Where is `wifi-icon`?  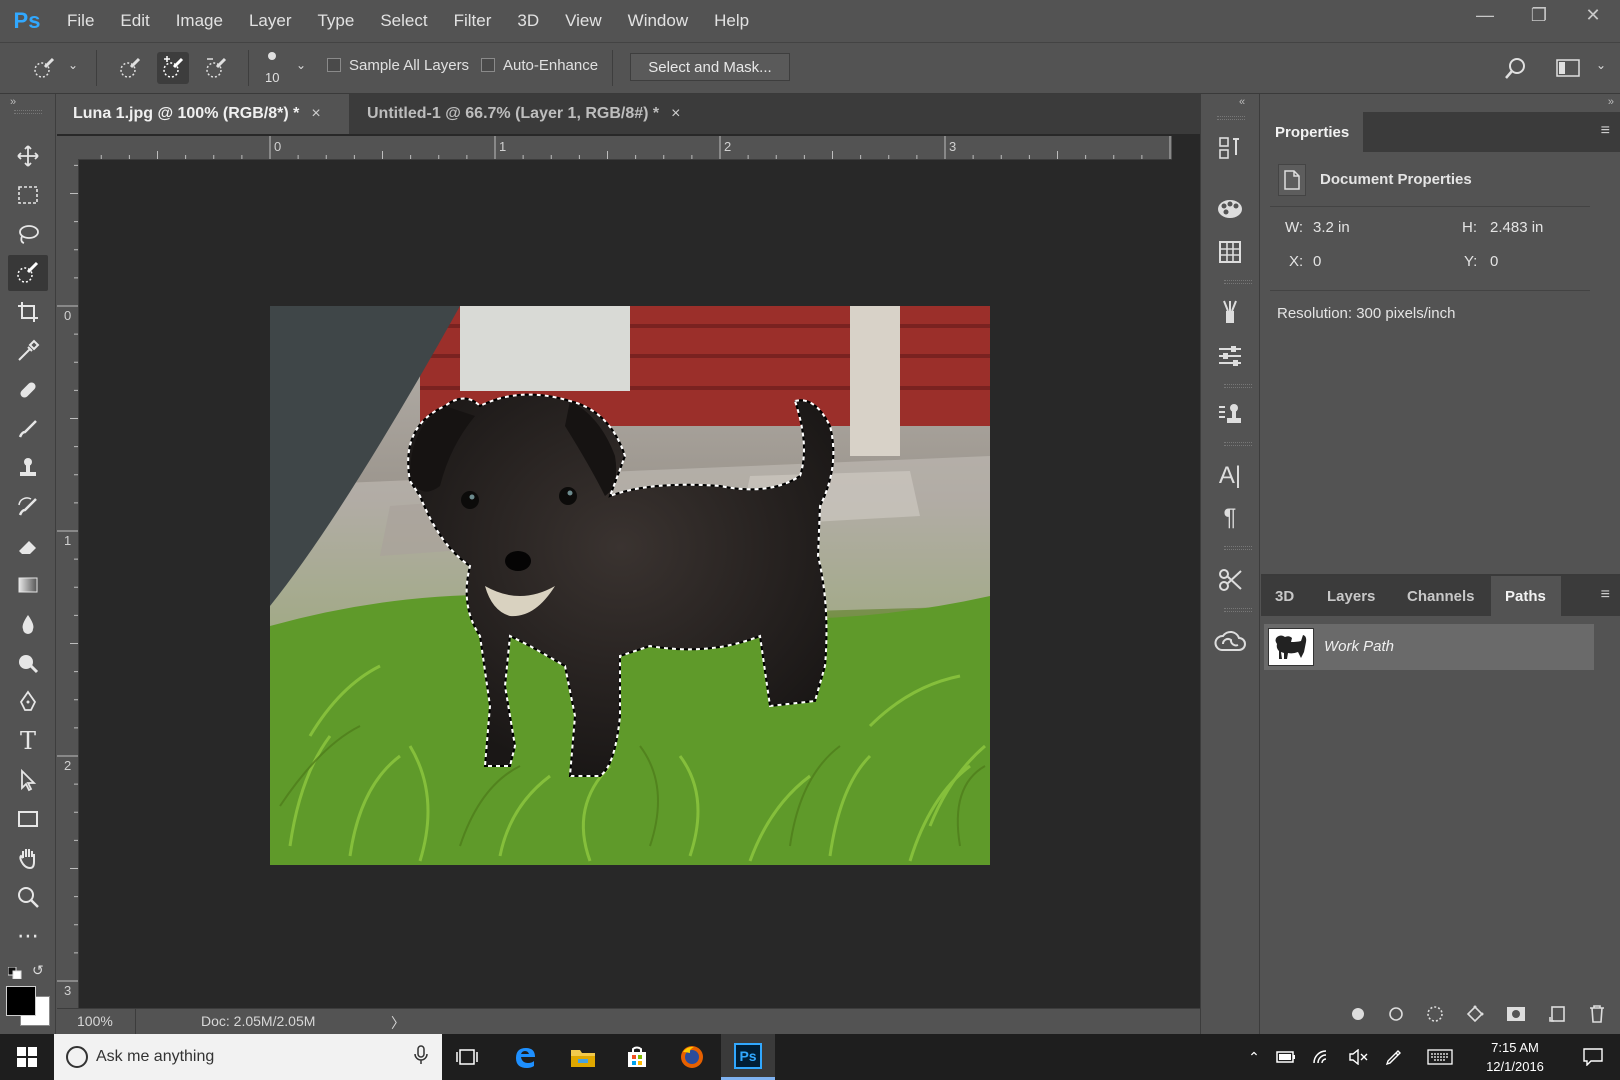 wifi-icon is located at coordinates (1322, 1057).